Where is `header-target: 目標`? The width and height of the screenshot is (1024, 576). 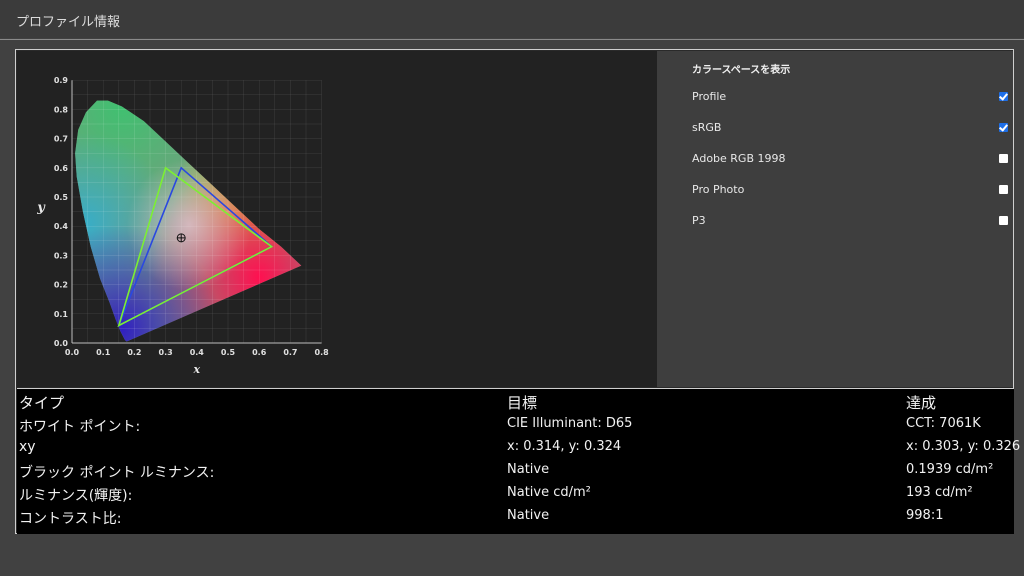
header-target: 目標 is located at coordinates (522, 403).